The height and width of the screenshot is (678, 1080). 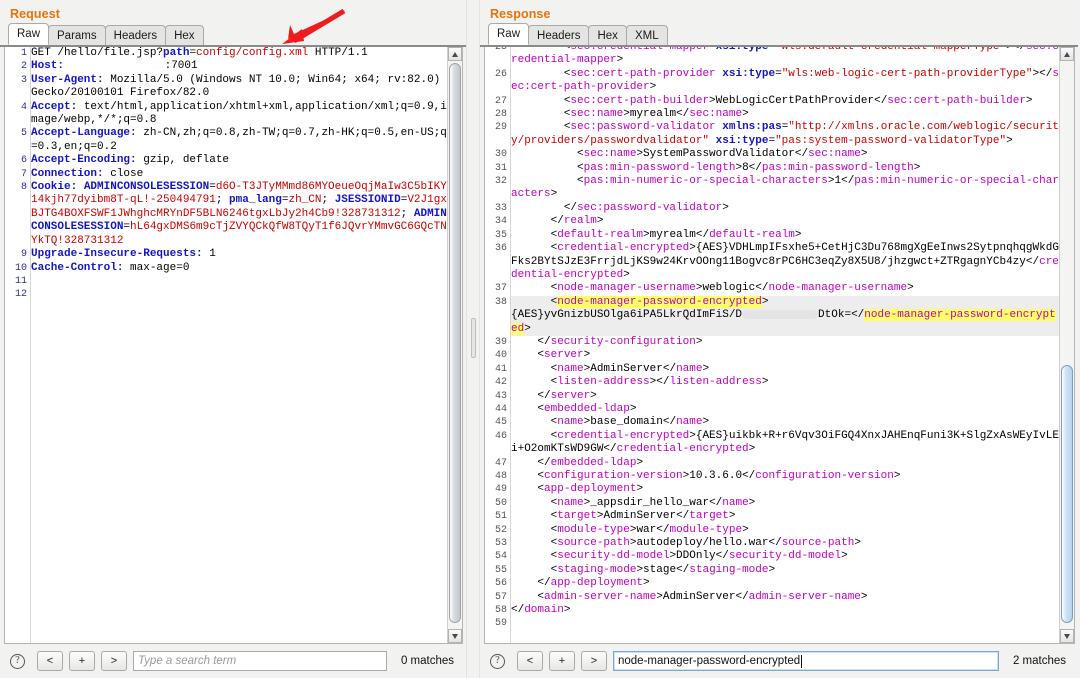 I want to click on code-token: Host:, so click(x=51, y=66).